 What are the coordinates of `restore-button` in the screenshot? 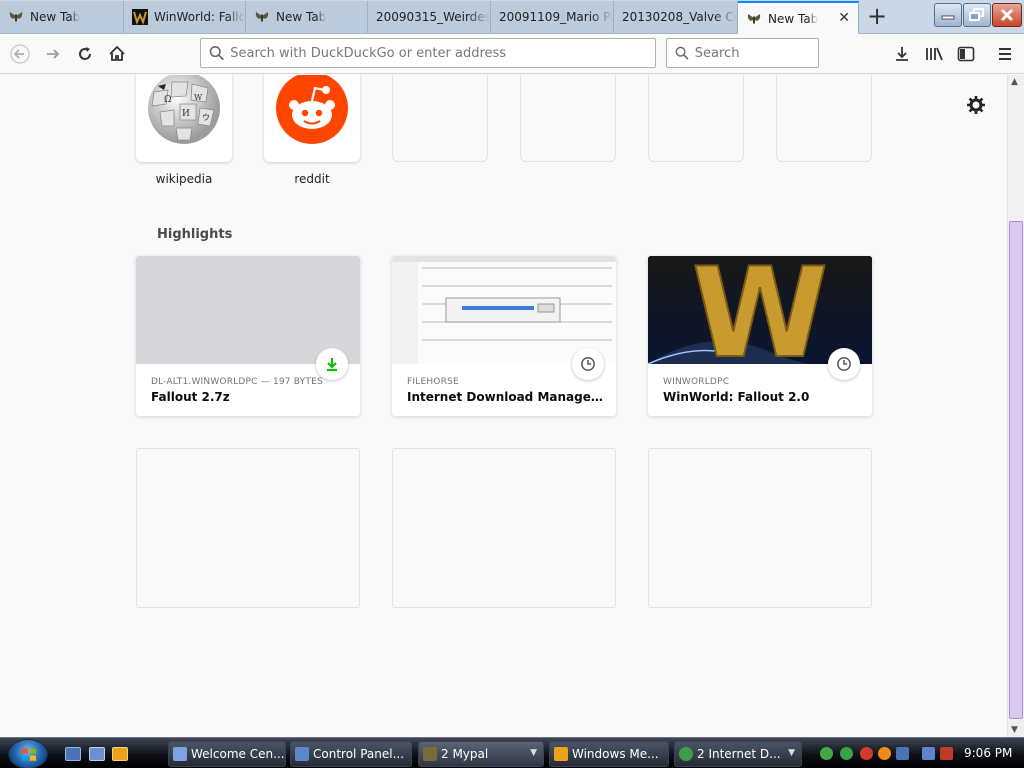 It's located at (977, 15).